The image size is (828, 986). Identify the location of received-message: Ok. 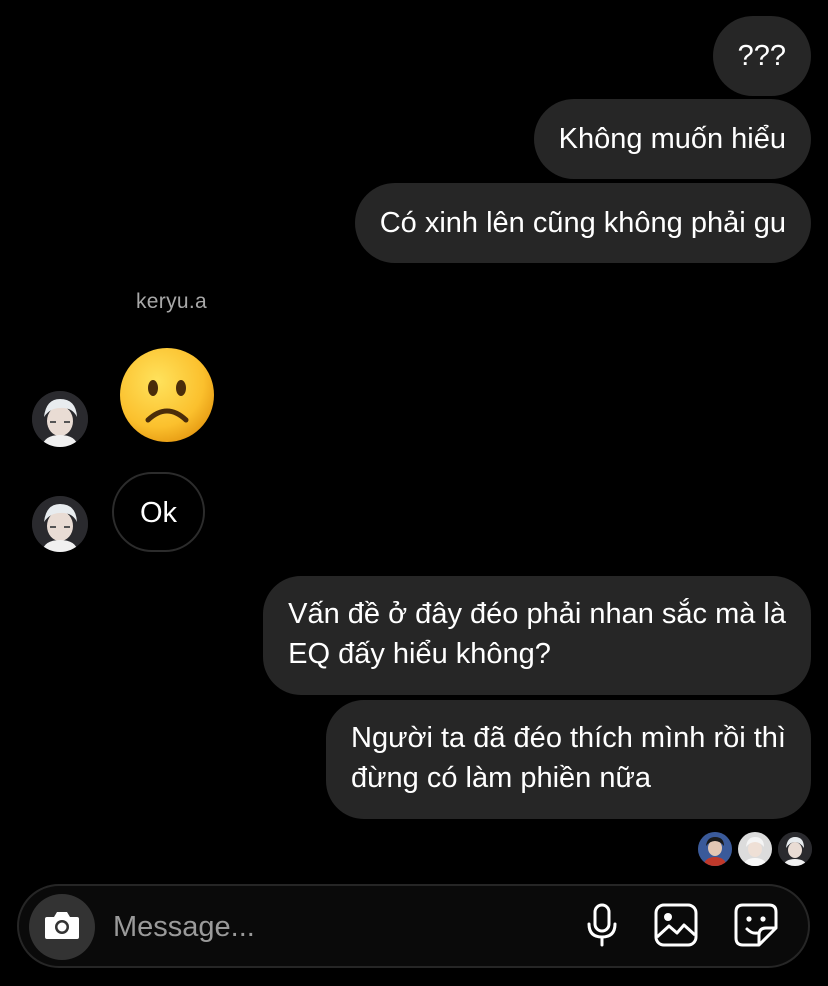
(159, 512).